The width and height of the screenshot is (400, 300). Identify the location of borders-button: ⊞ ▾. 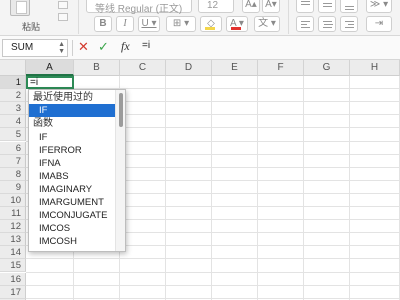
(181, 24).